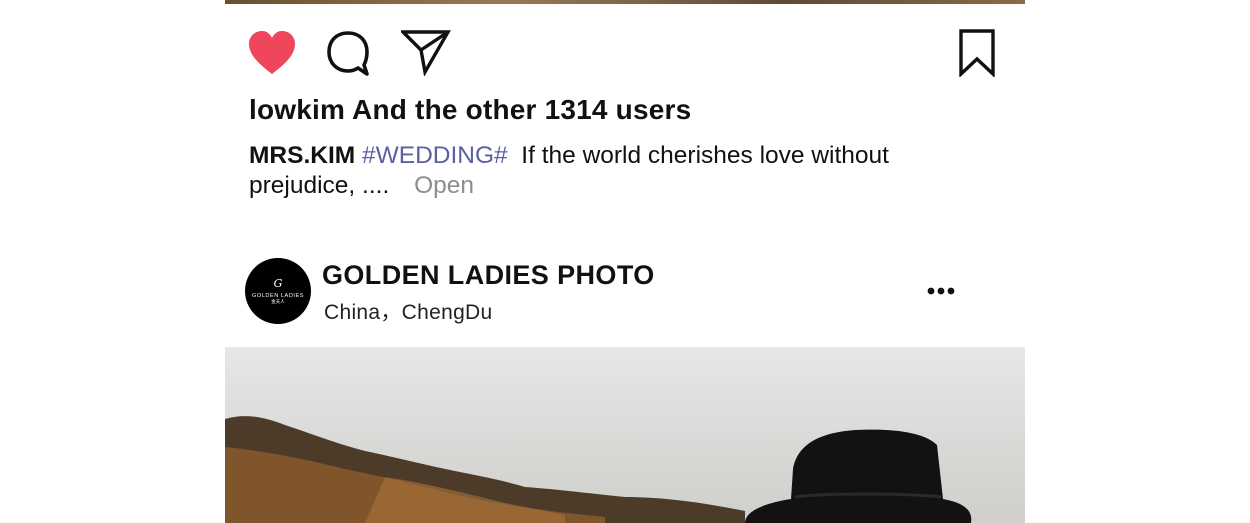  What do you see at coordinates (435, 155) in the screenshot?
I see `caption-hashtag: #WEDDING#` at bounding box center [435, 155].